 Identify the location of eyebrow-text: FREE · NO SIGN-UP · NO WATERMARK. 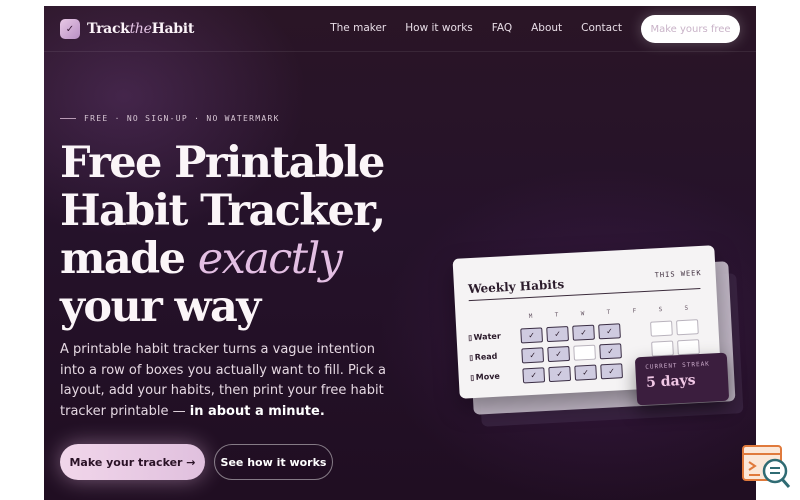
(182, 118).